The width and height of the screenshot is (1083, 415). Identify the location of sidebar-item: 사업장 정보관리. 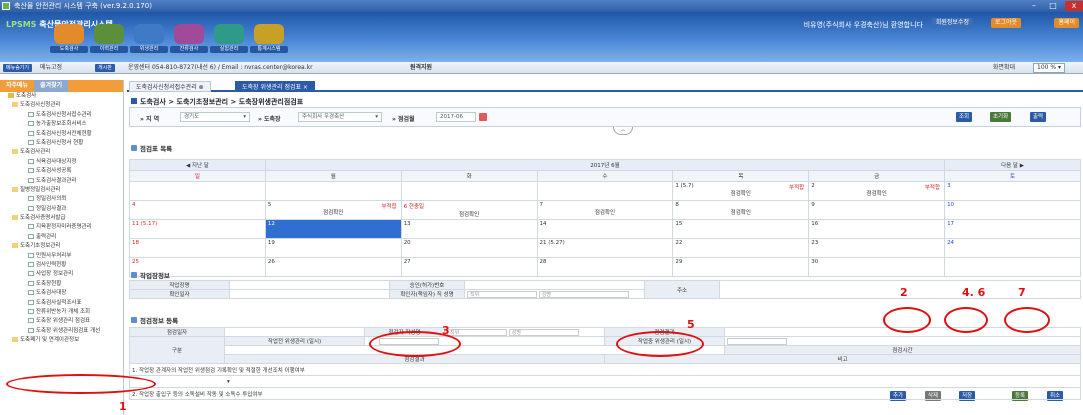
(61, 274).